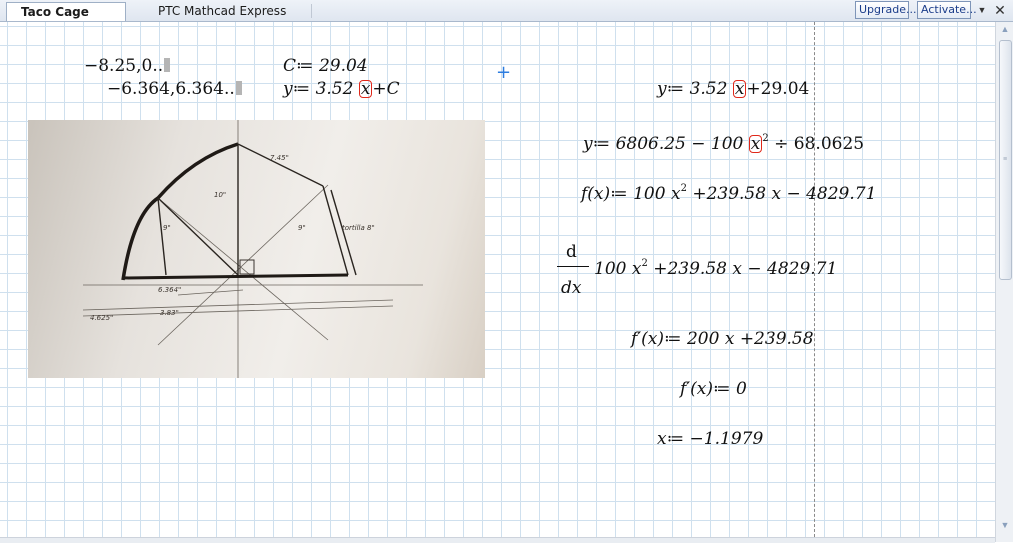 The width and height of the screenshot is (1013, 543). I want to click on y-def2-suffix: ÷ 68.0625, so click(816, 144).